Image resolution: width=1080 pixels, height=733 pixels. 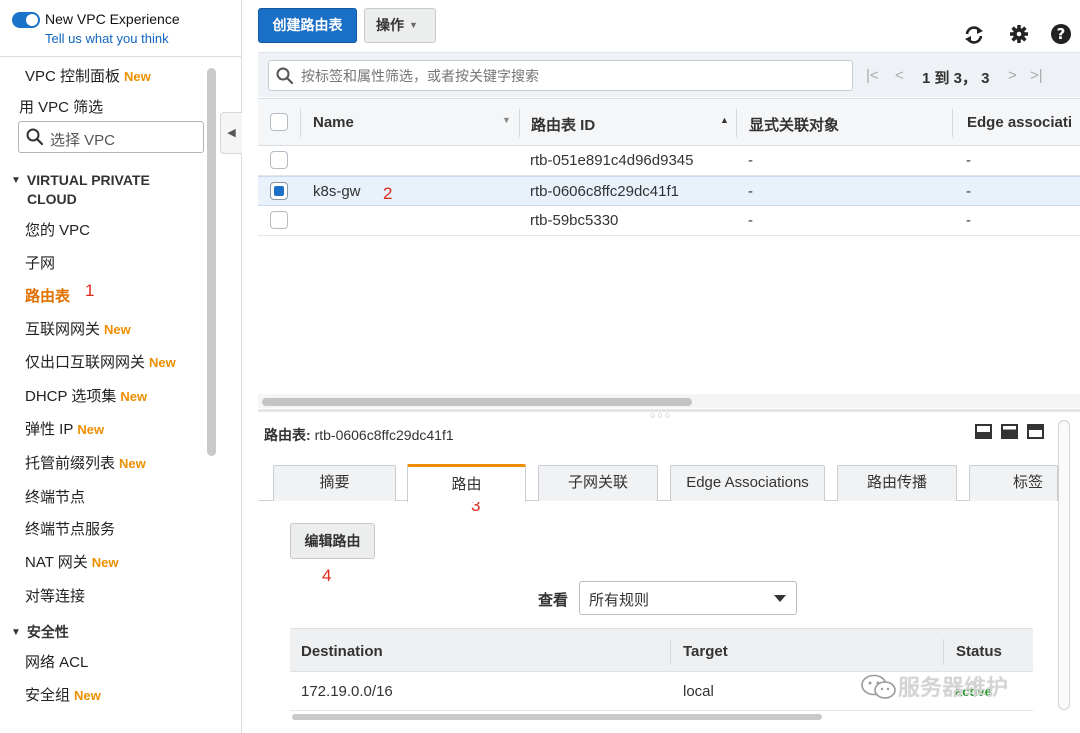 I want to click on annotation-2: 2, so click(x=388, y=193).